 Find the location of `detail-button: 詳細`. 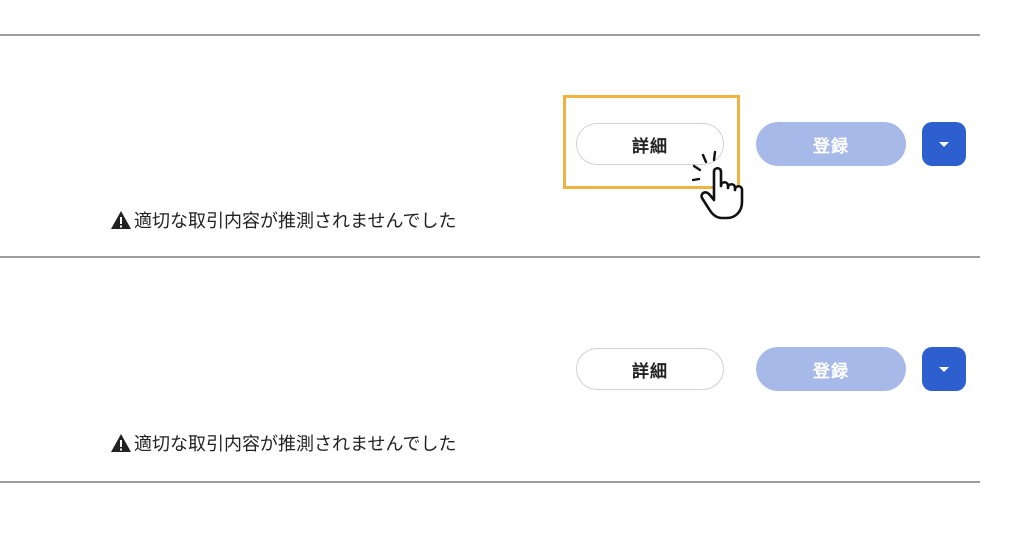

detail-button: 詳細 is located at coordinates (650, 369).